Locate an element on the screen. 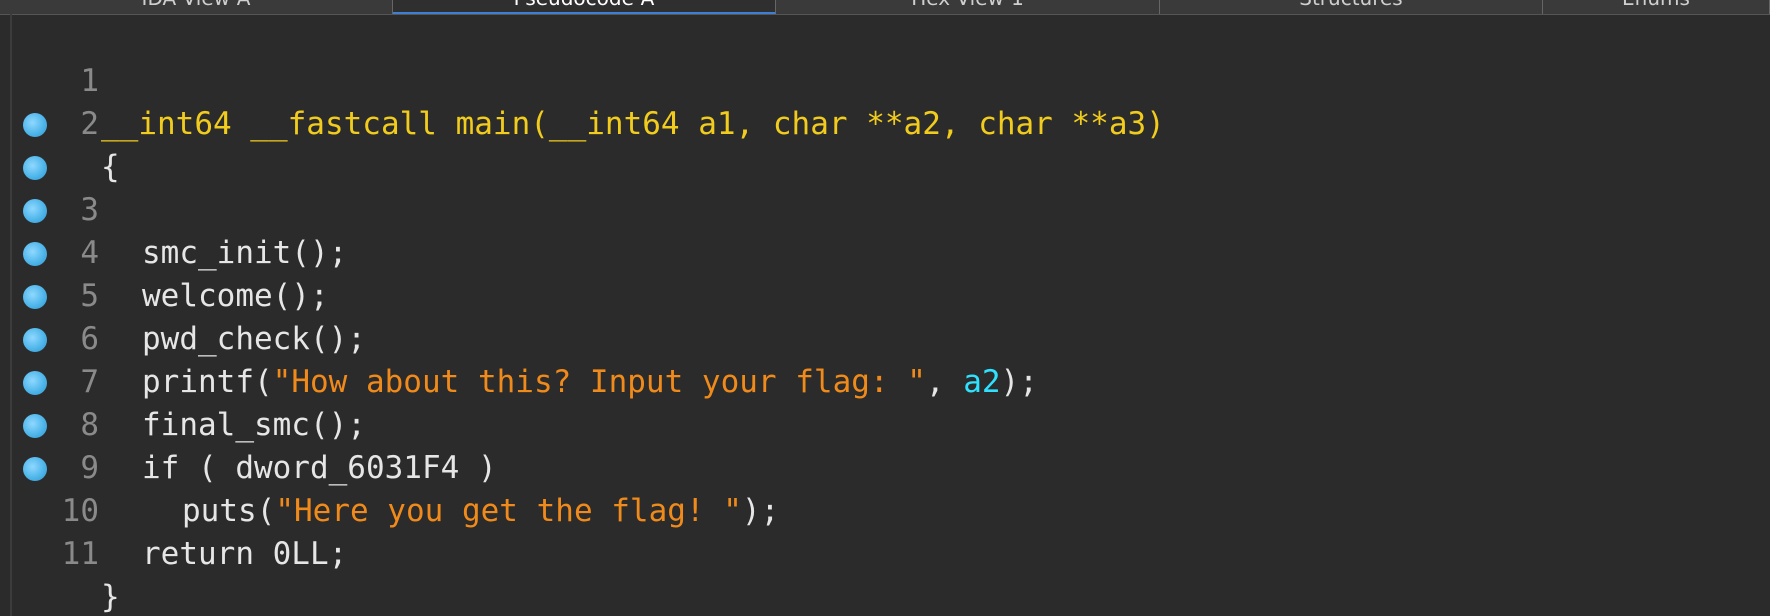  close-brace: } is located at coordinates (110, 597).